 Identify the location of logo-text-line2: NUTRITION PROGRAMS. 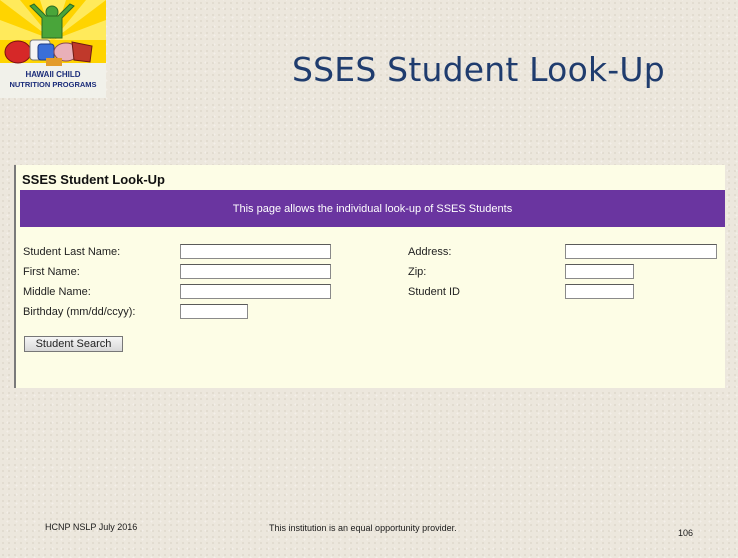
(53, 84).